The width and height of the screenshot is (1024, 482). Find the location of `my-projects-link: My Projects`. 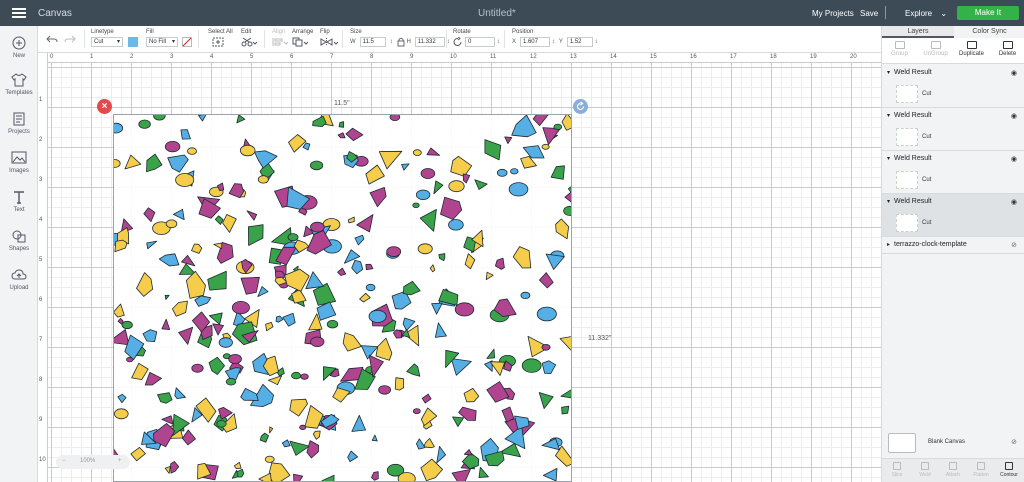

my-projects-link: My Projects is located at coordinates (833, 13).